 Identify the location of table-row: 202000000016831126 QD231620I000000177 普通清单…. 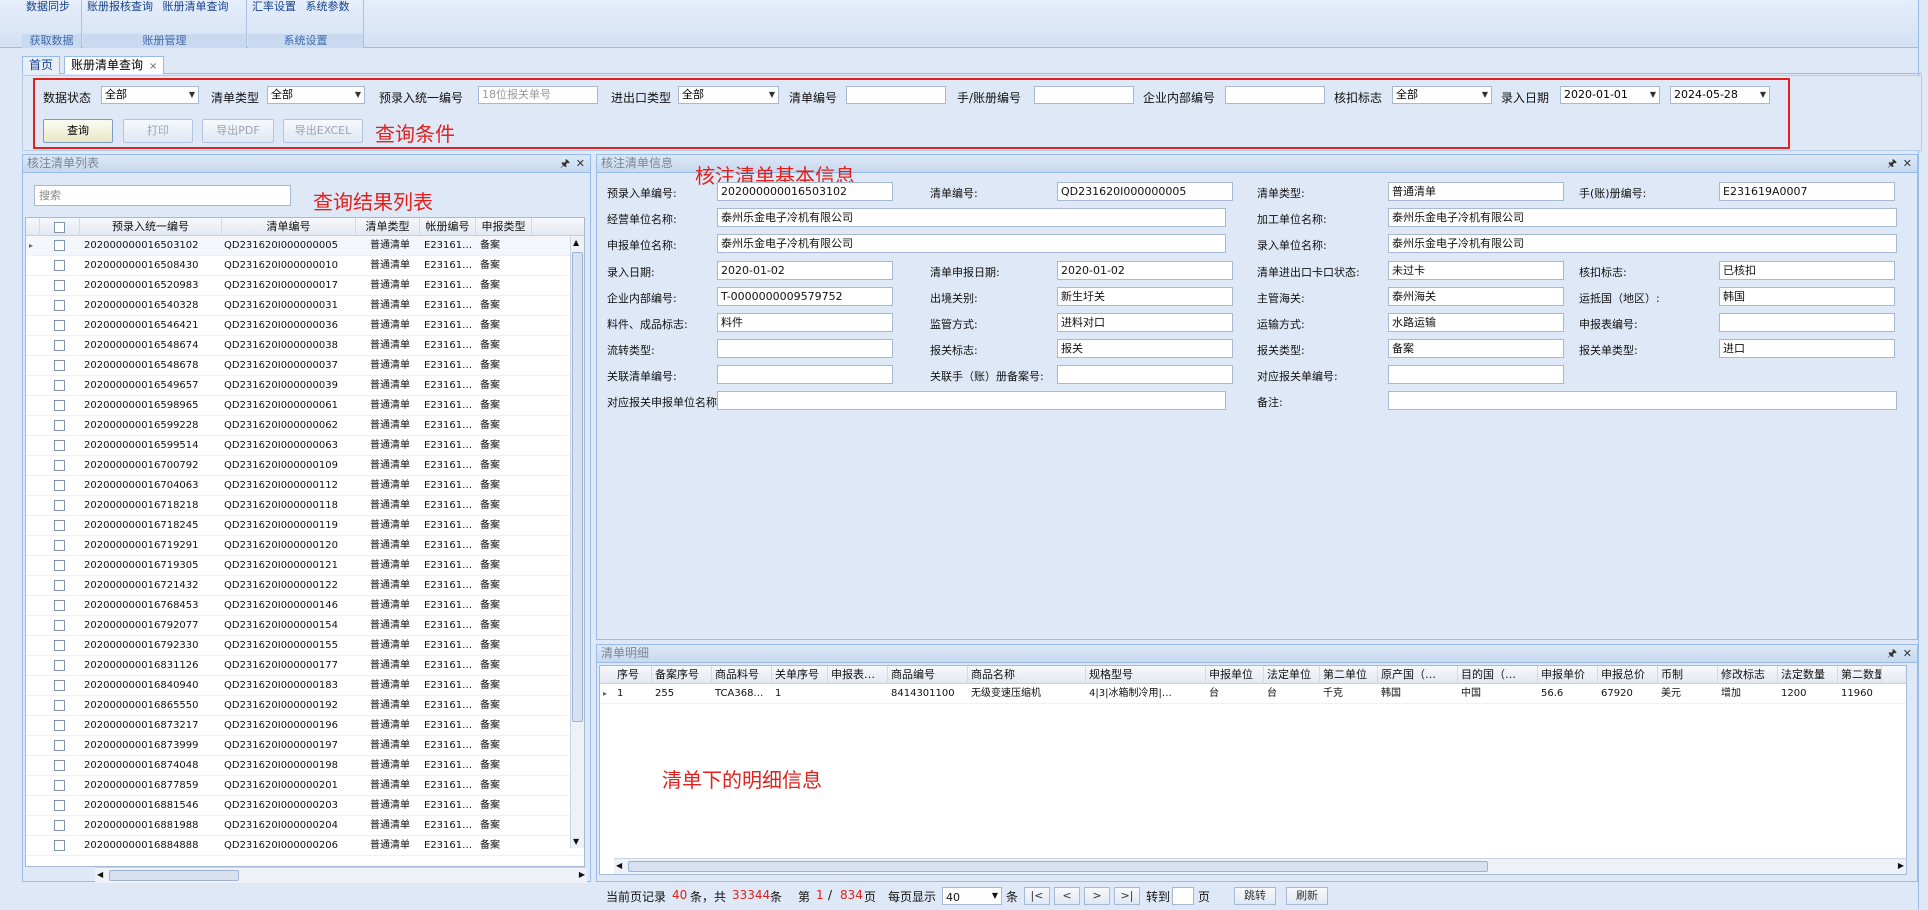
(305, 666).